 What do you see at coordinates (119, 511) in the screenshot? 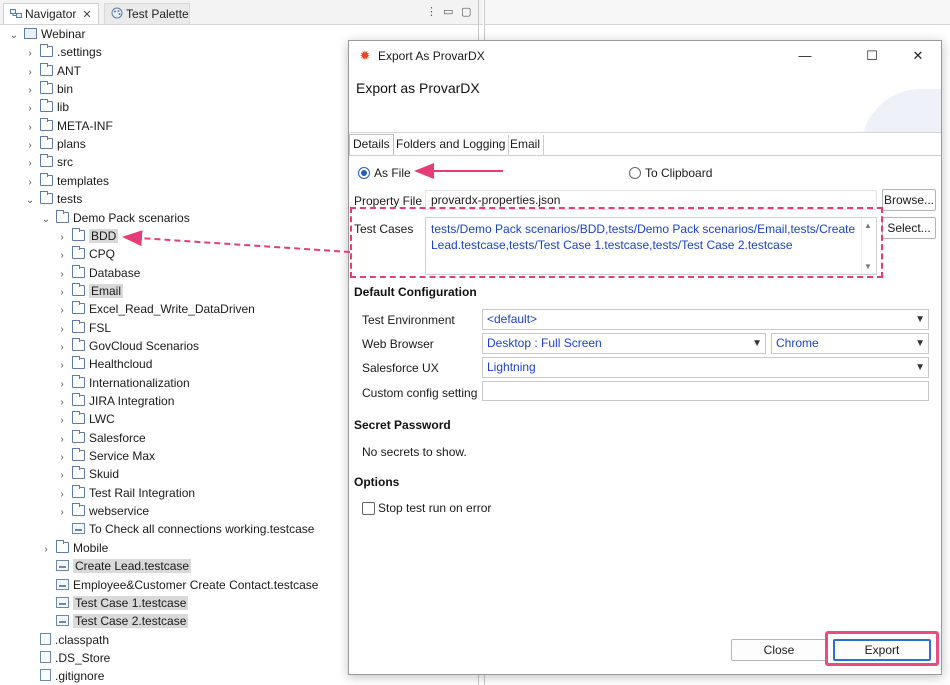
I see `tree-item-label: webservice` at bounding box center [119, 511].